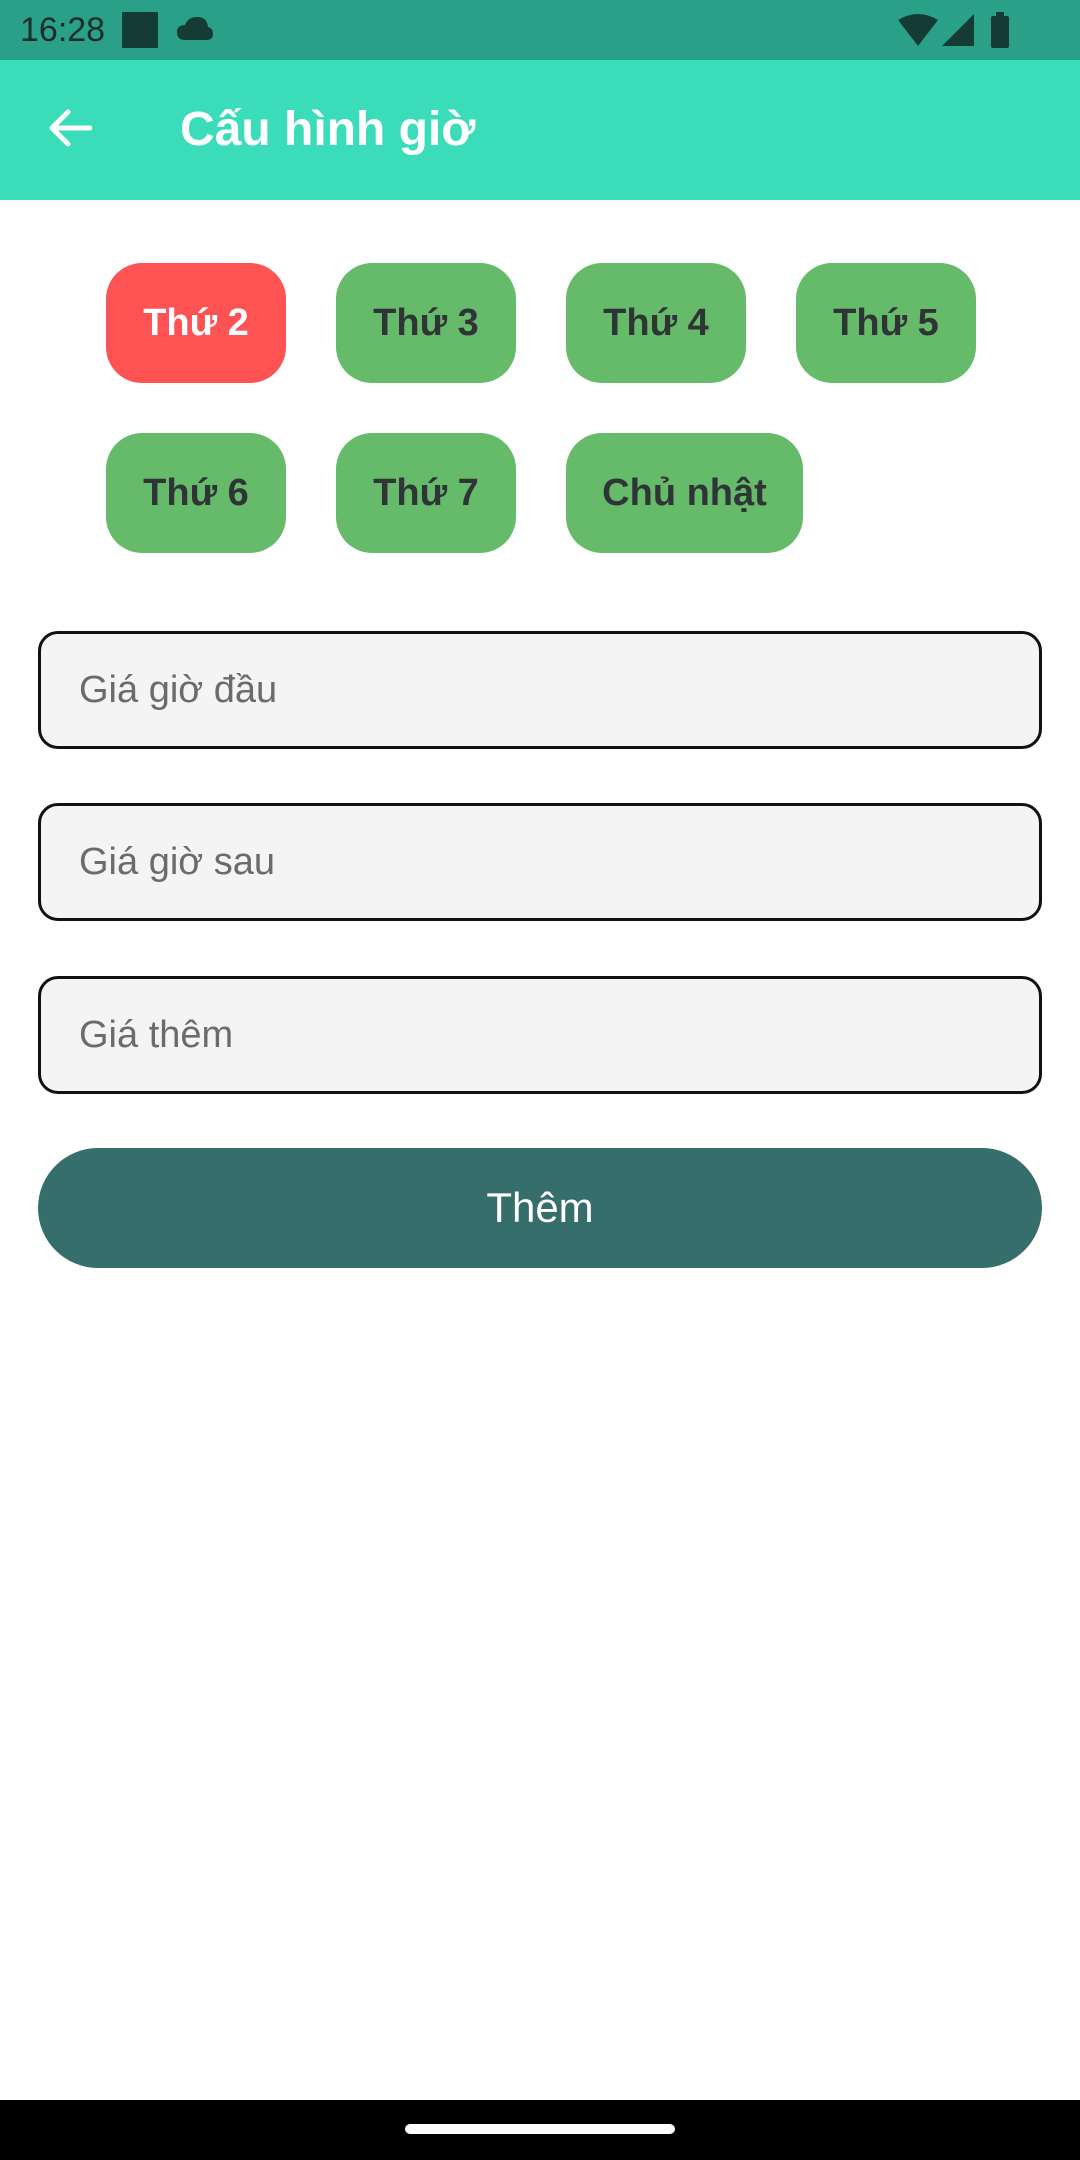 The image size is (1080, 2160). I want to click on page-title: Cấu hình giờ, so click(328, 129).